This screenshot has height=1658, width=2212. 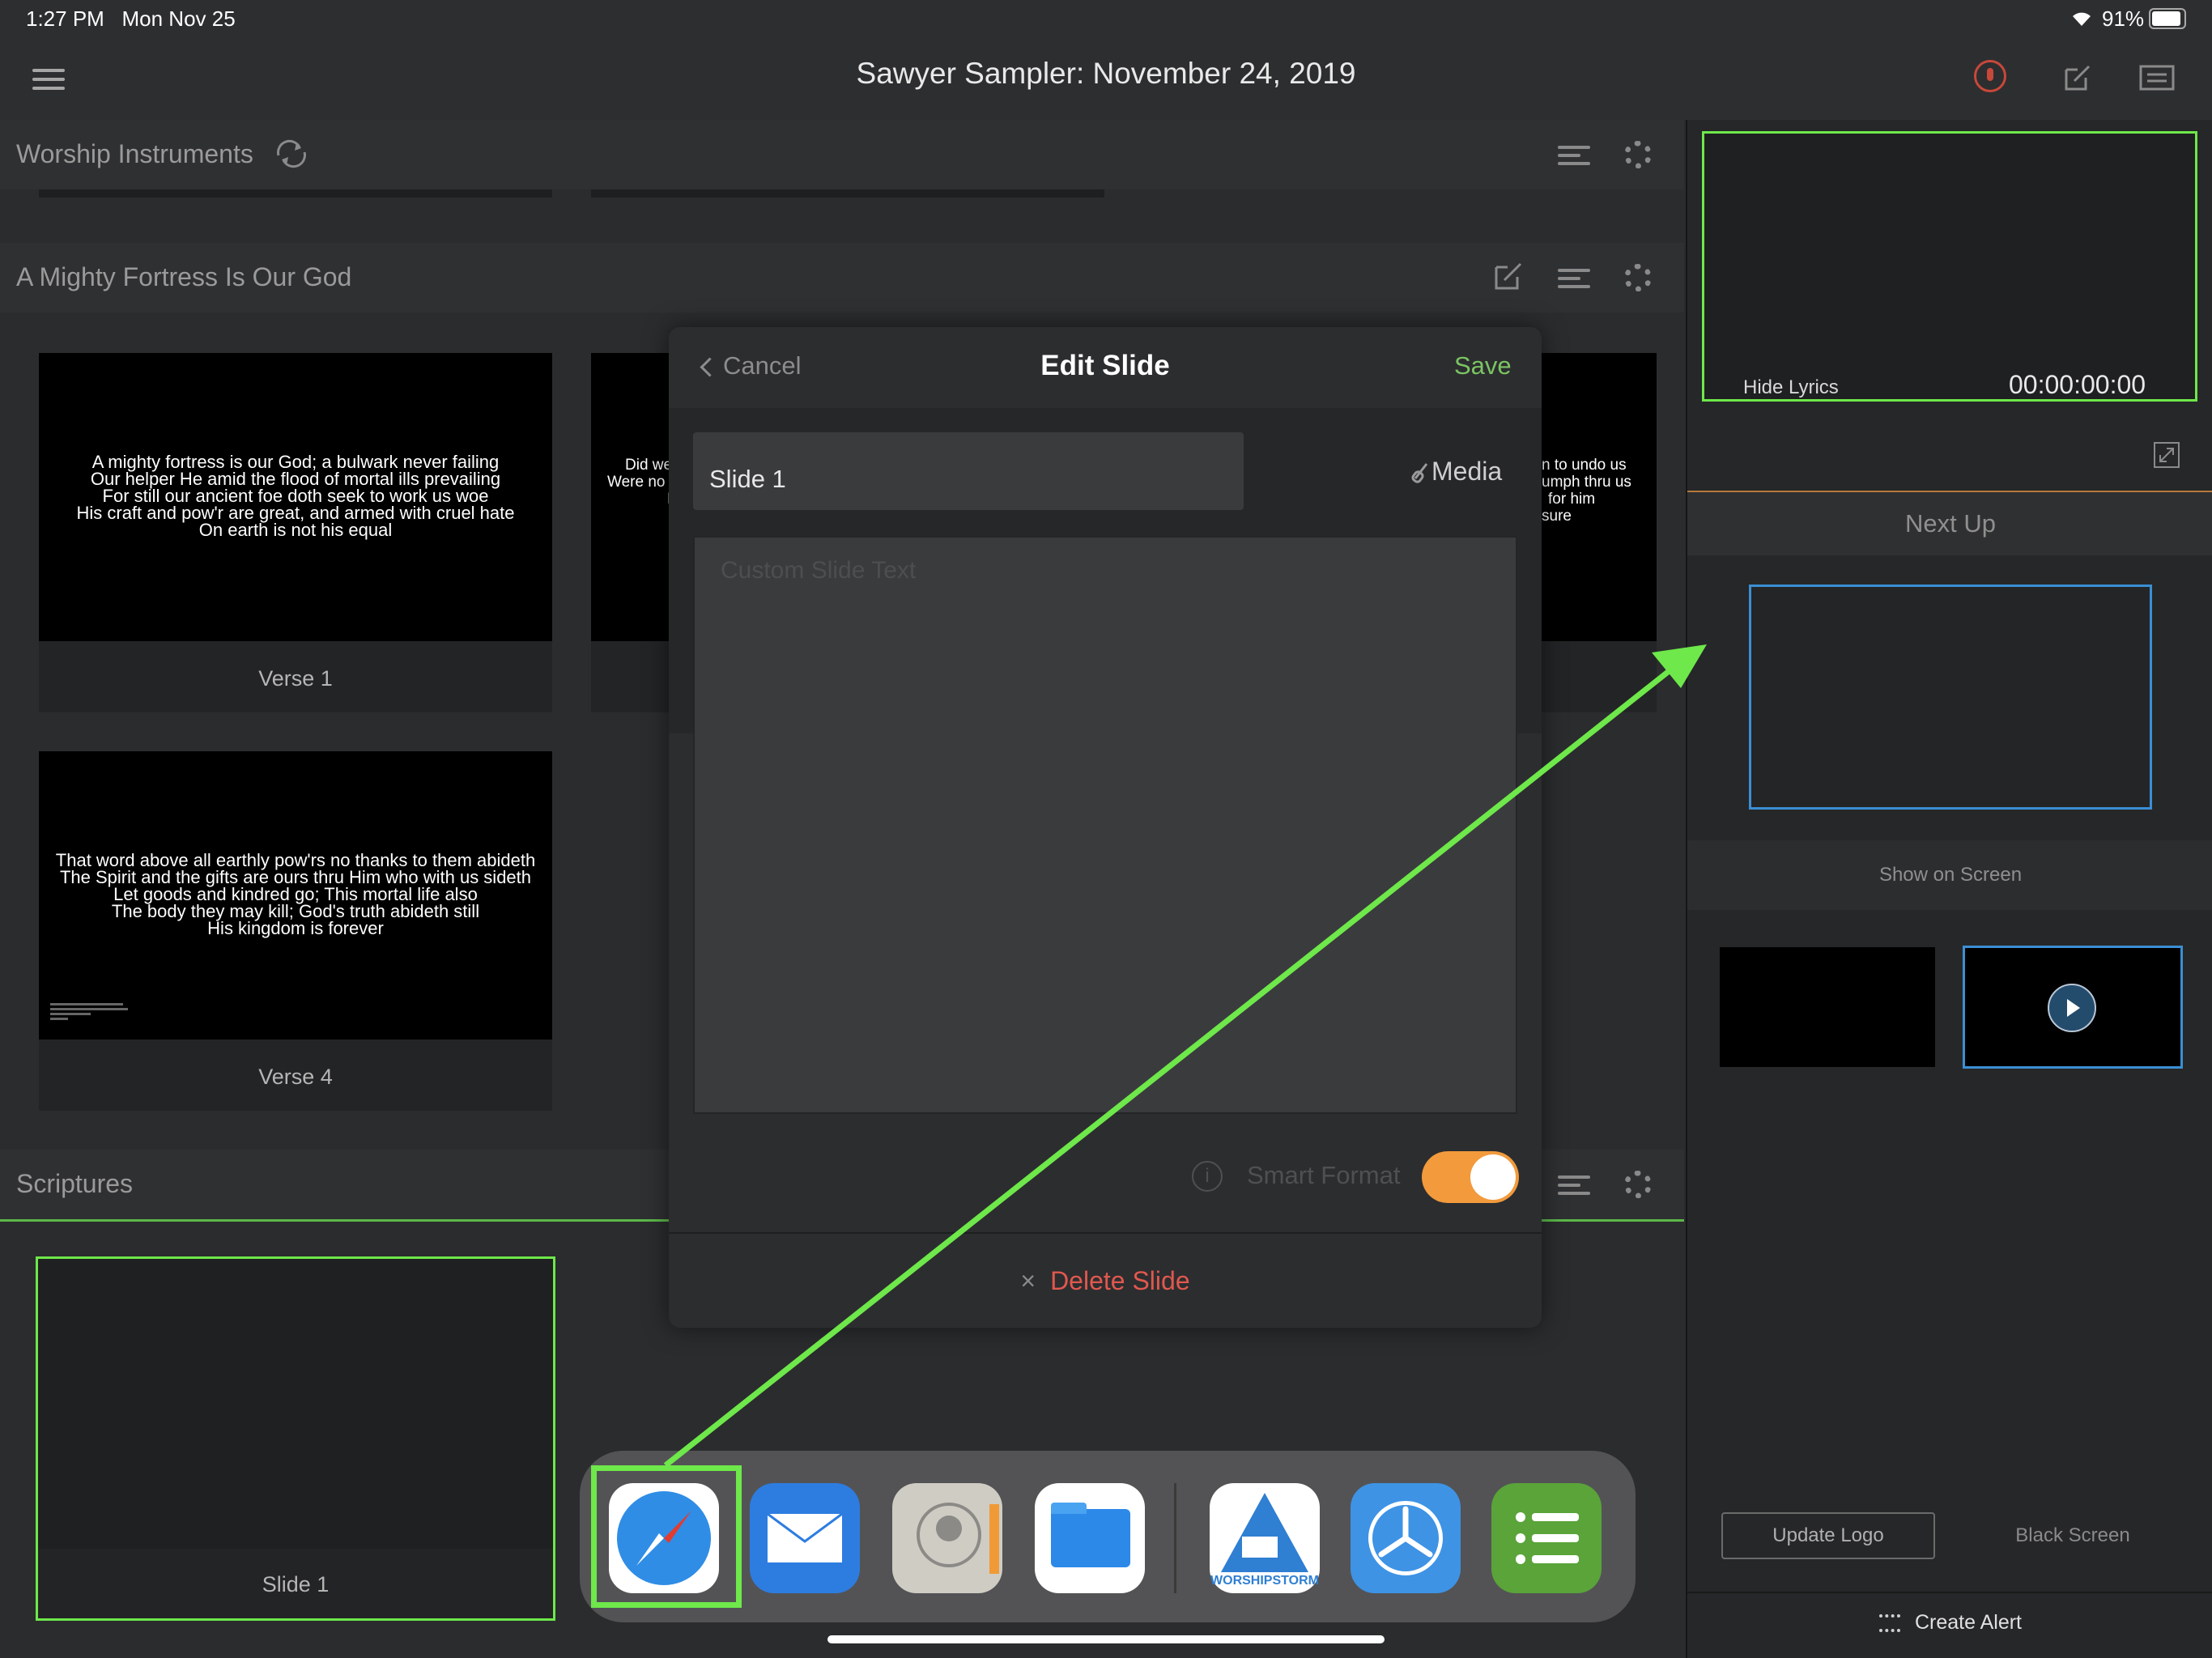 What do you see at coordinates (1106, 73) in the screenshot?
I see `page-title: Sawyer Sampler: November 24, 2019` at bounding box center [1106, 73].